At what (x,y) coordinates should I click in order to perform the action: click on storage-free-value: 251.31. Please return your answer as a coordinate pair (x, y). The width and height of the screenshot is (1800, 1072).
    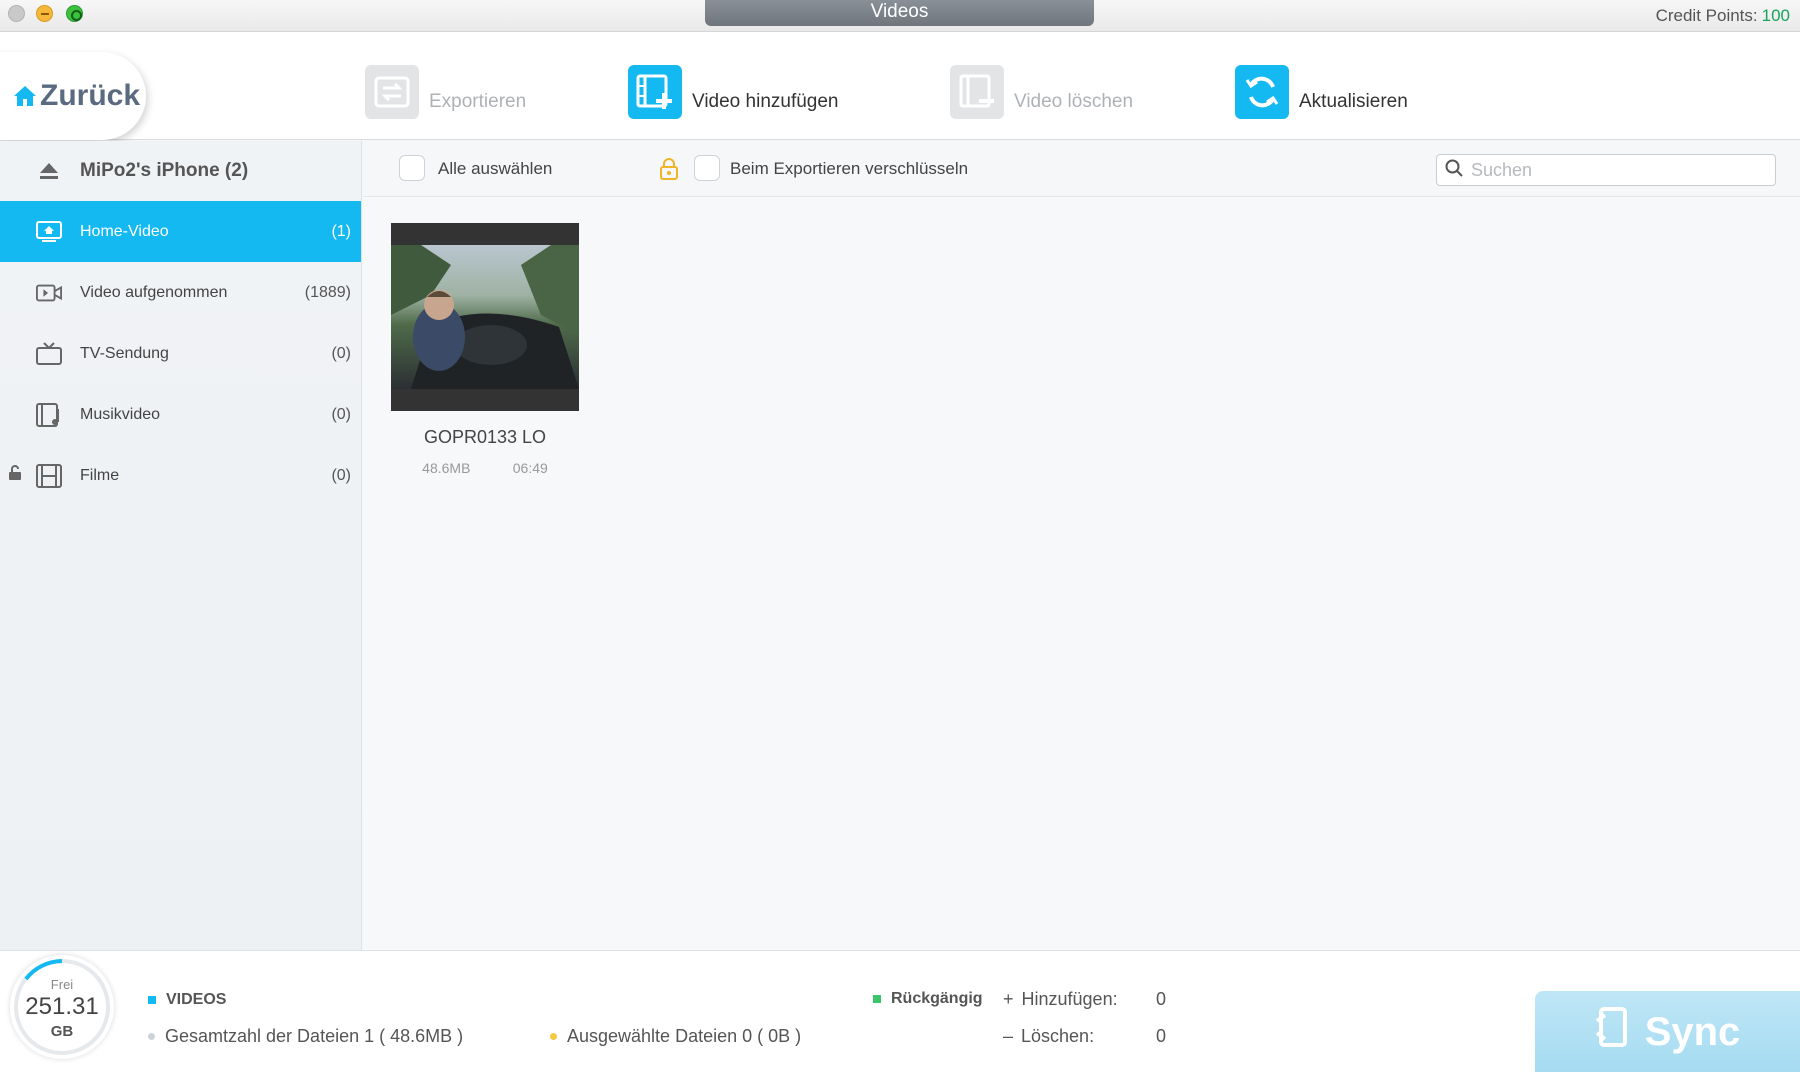
    Looking at the image, I should click on (62, 1006).